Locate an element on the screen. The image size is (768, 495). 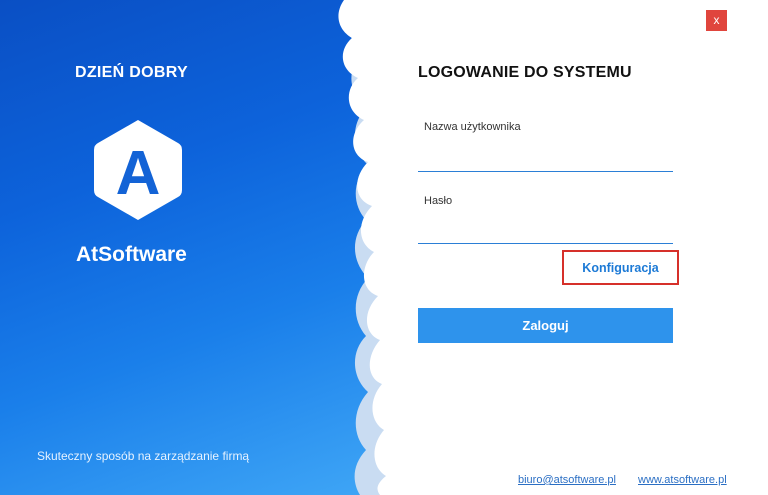
brand-name: AtSoftware is located at coordinates (131, 254).